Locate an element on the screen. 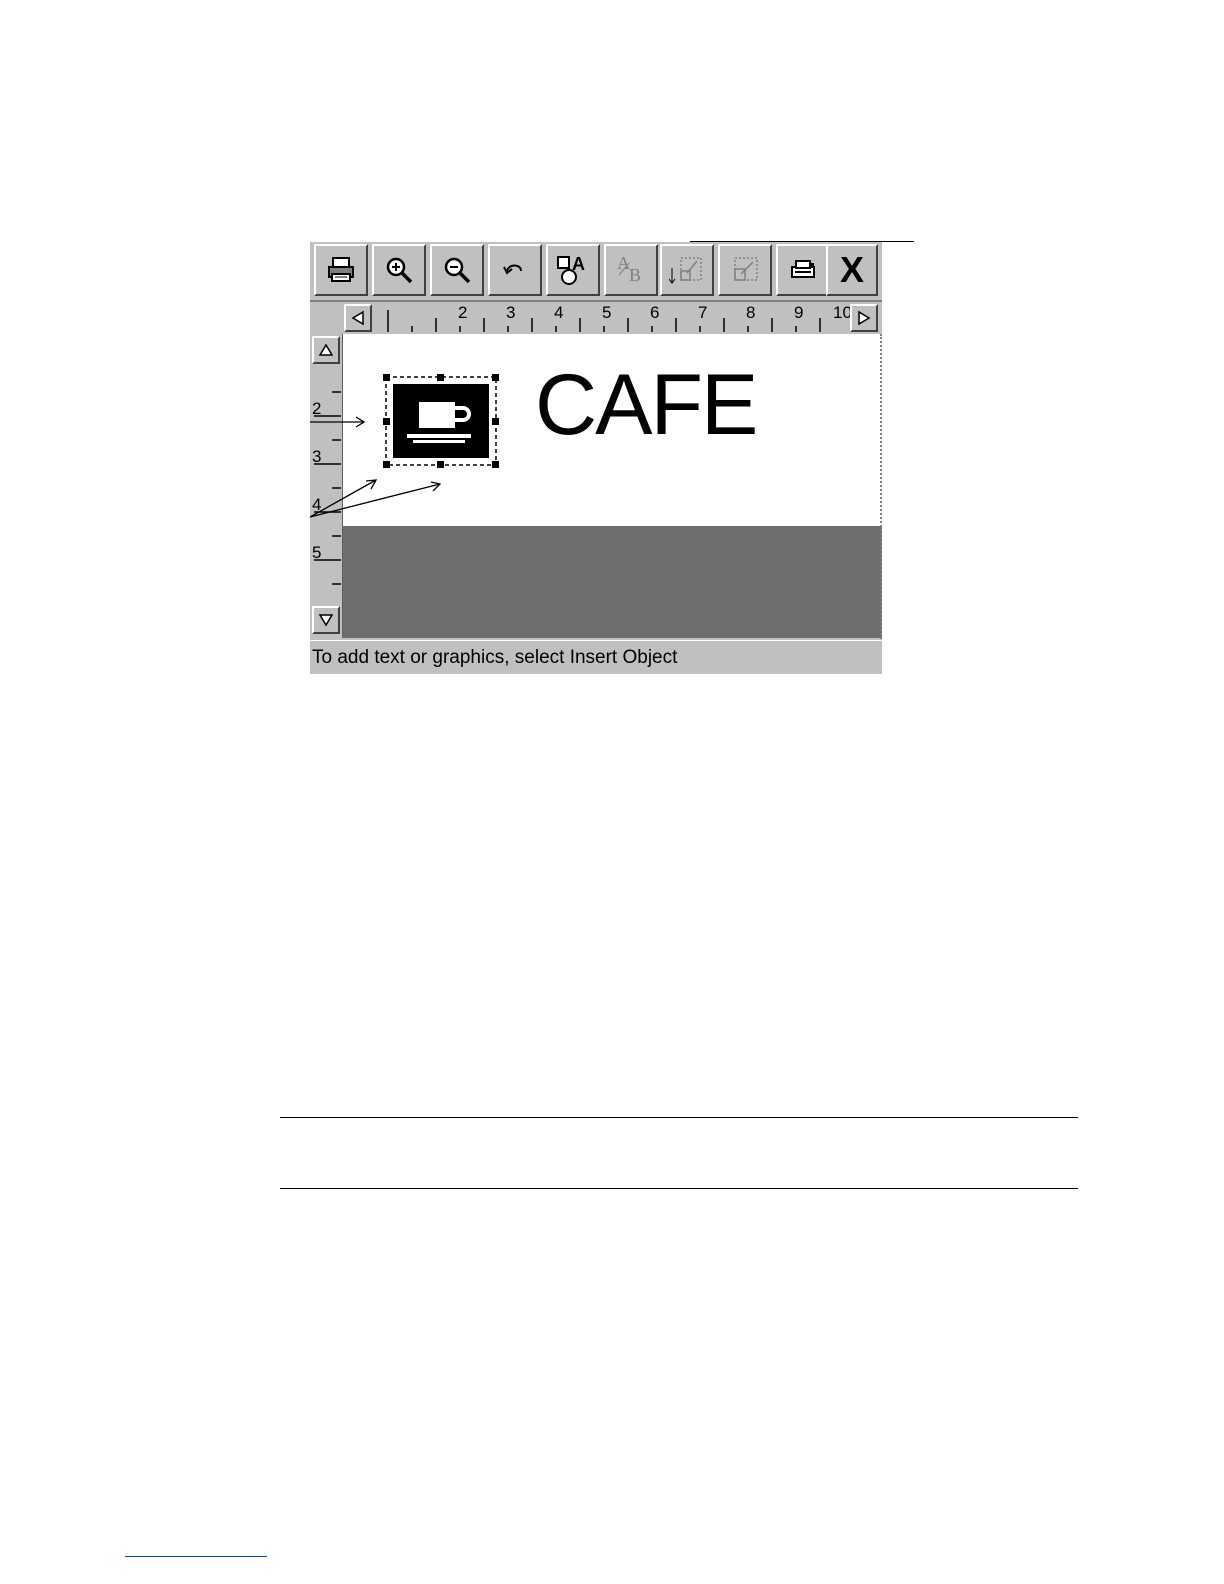 The height and width of the screenshot is (1584, 1224). ruler-number: 8 is located at coordinates (751, 312).